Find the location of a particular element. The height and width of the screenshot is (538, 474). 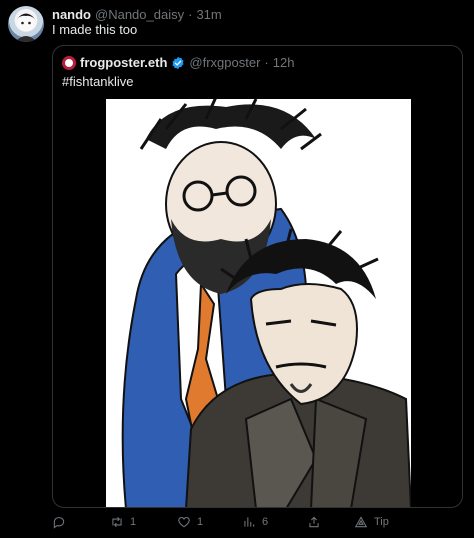

avatar is located at coordinates (26, 24).